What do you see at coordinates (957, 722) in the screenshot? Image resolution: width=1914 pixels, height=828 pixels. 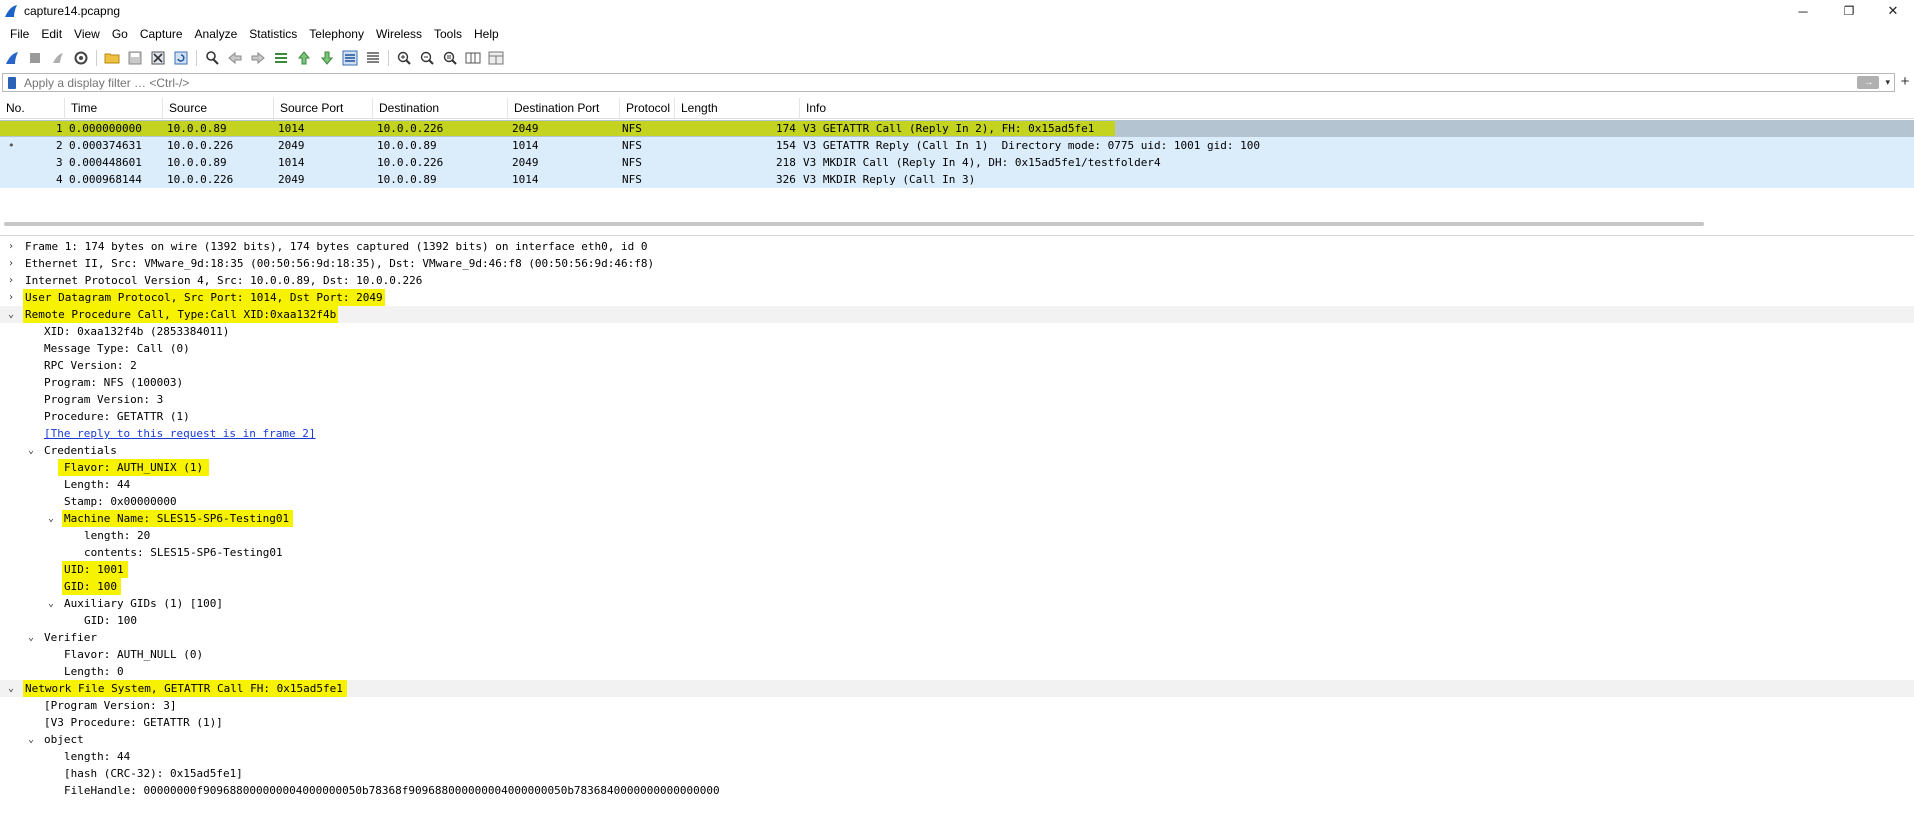 I see `tree-item-nfs-procedure: [V3 Procedure: GETATTR (1)]` at bounding box center [957, 722].